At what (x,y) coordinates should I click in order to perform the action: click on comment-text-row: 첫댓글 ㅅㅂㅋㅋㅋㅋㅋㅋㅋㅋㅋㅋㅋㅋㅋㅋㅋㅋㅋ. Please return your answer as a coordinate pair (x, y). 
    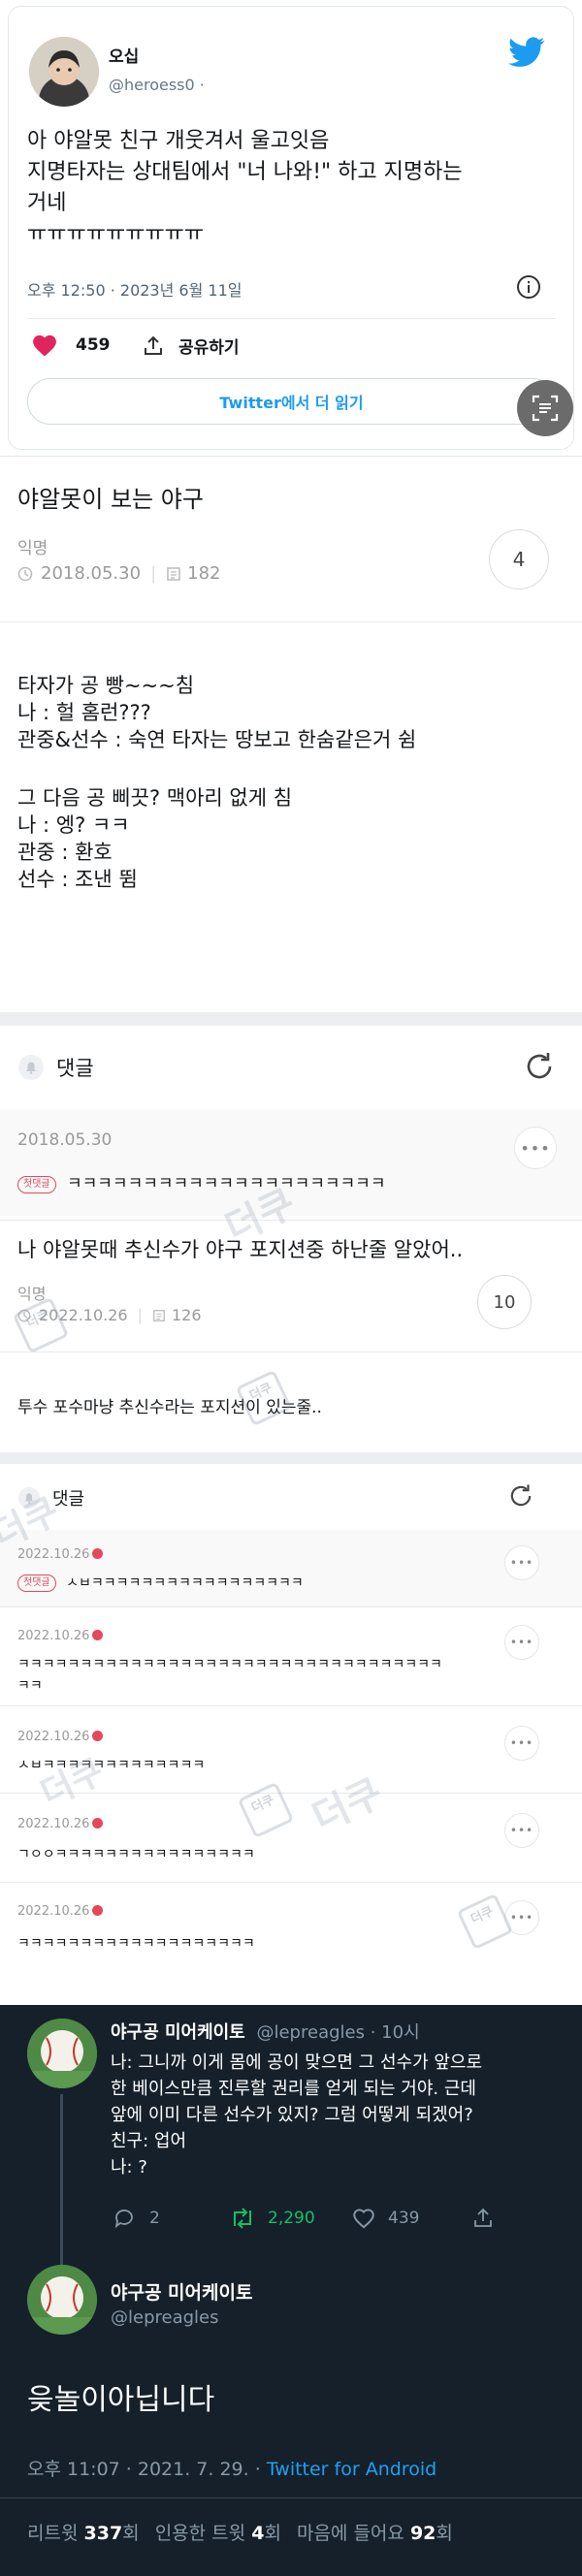
    Looking at the image, I should click on (160, 1583).